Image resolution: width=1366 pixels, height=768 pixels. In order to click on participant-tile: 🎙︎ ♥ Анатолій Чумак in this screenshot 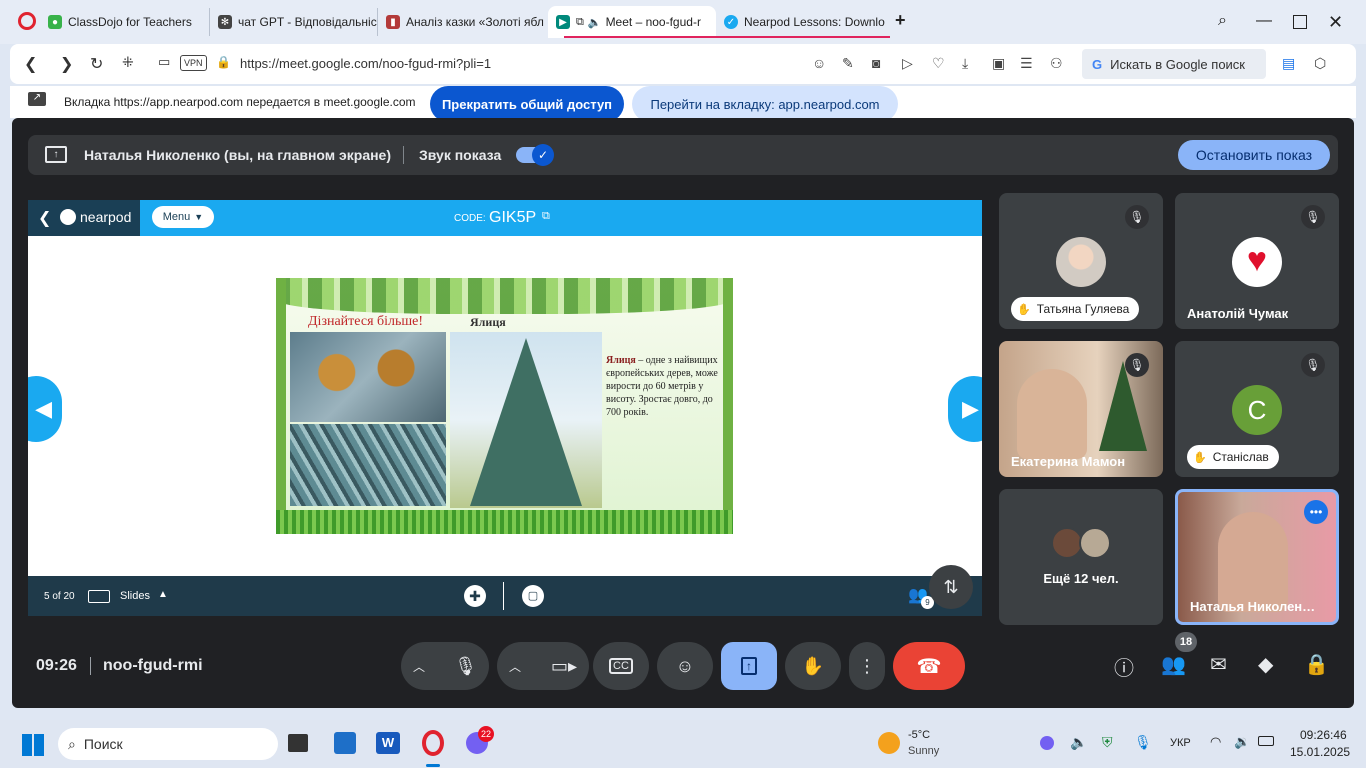, I will do `click(1257, 261)`.